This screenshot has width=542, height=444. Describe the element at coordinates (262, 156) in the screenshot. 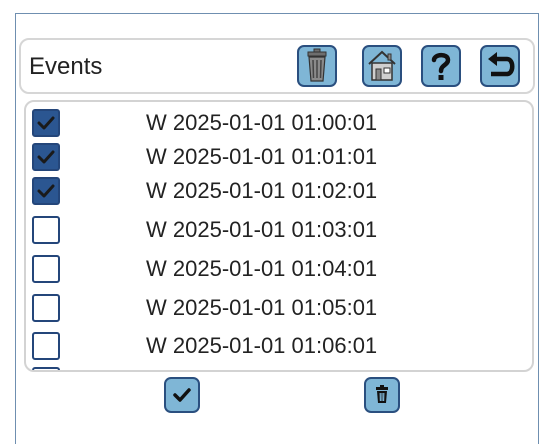

I see `event-text: W 2025-01-01 01:01:01` at that location.